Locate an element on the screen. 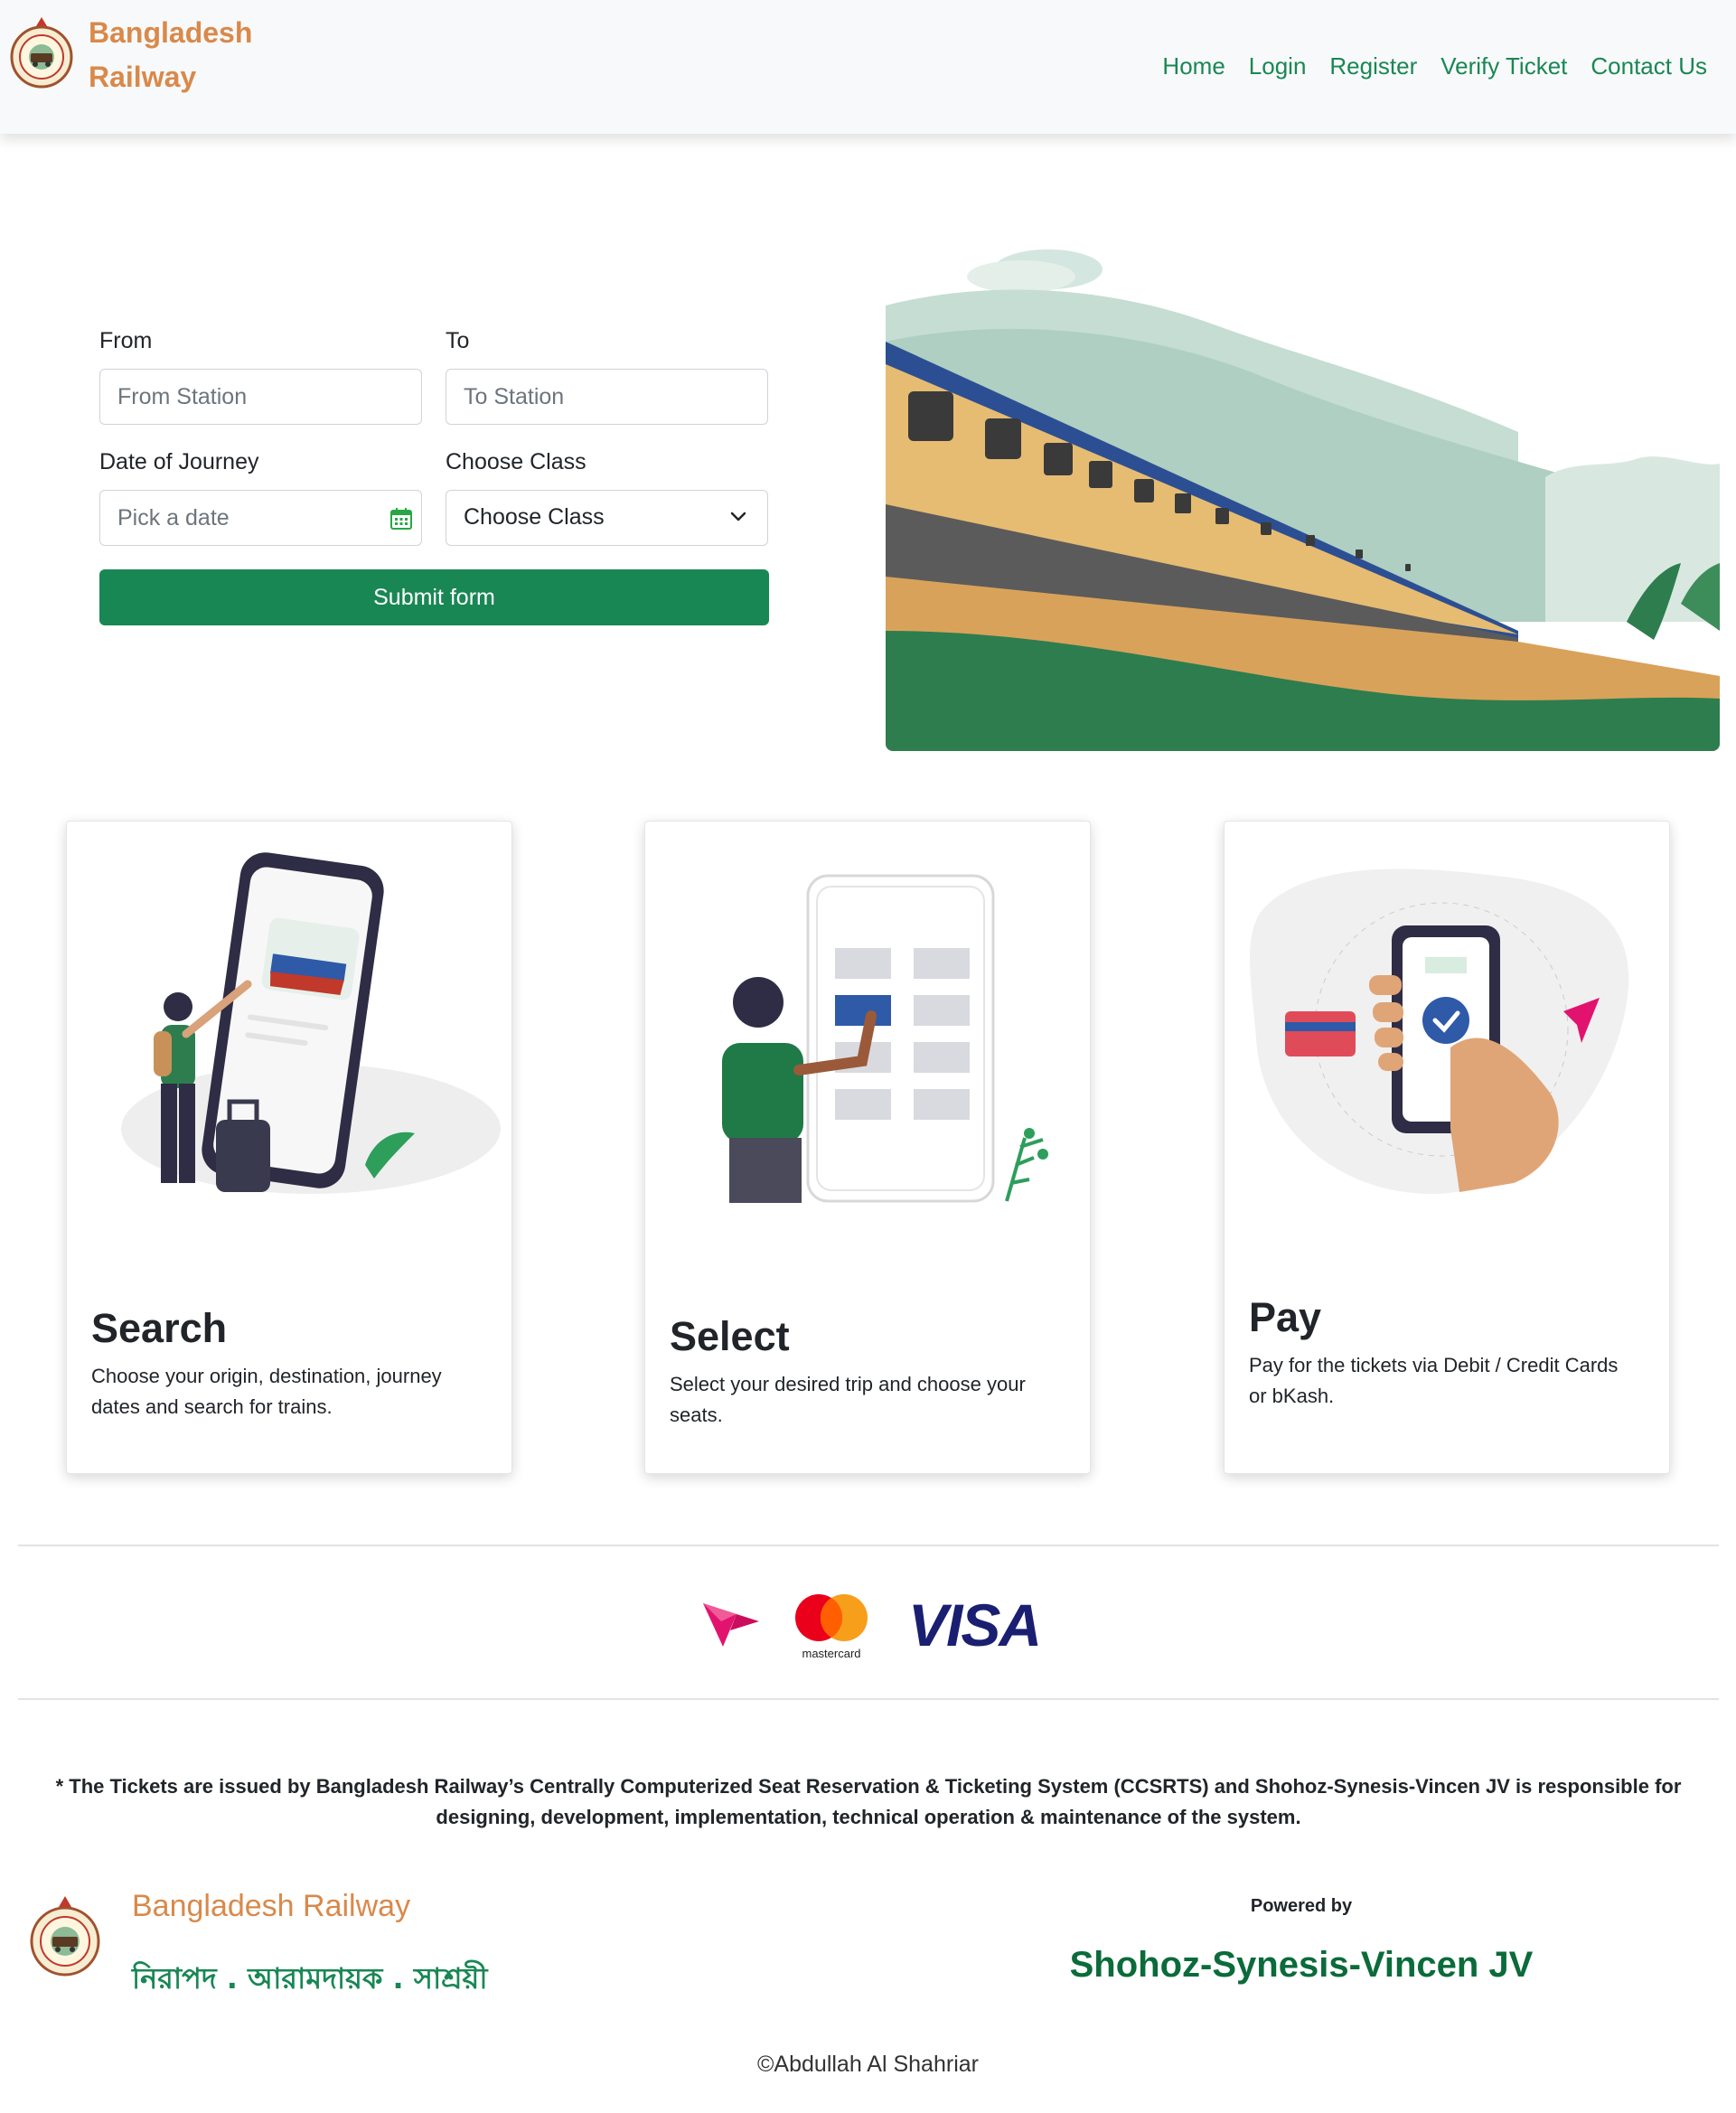 The image size is (1736, 2113). chevron-down-icon is located at coordinates (738, 516).